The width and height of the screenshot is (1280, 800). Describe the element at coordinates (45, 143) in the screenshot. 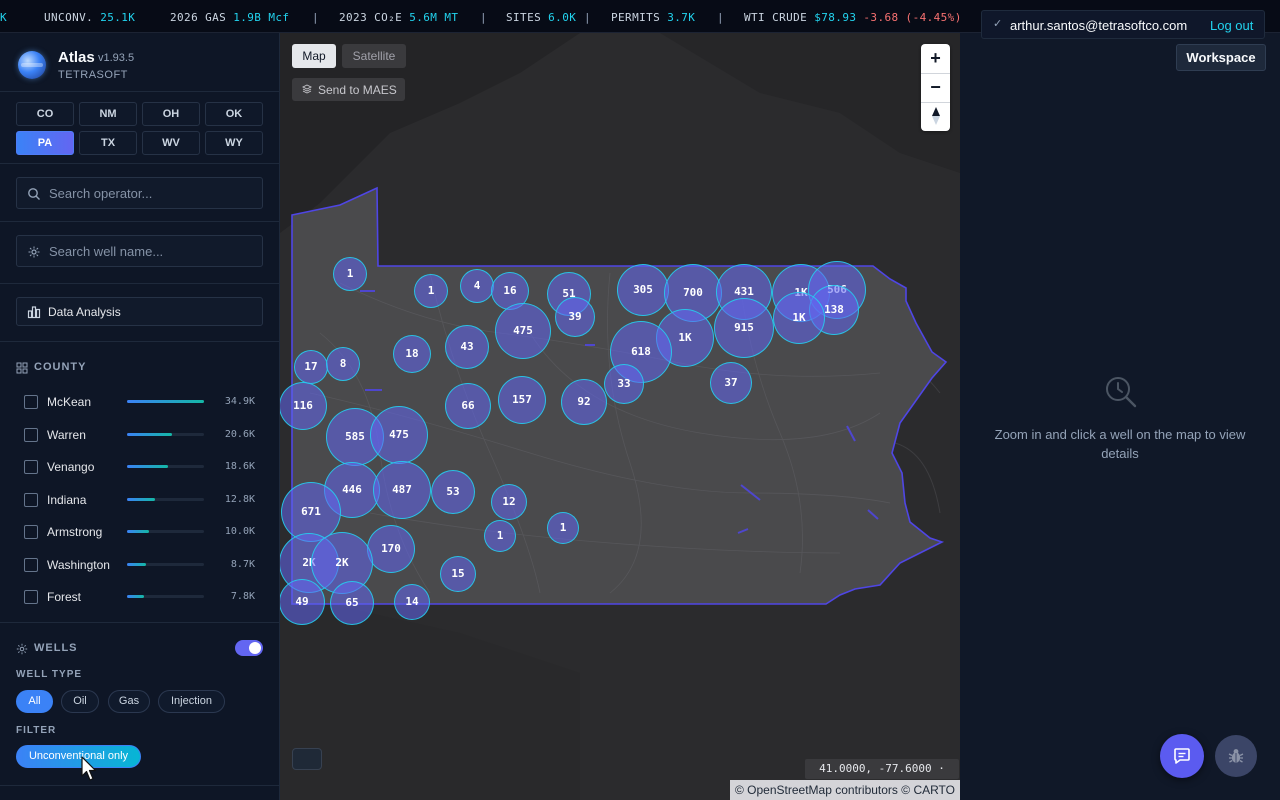

I see `state-button-pa: PA` at that location.